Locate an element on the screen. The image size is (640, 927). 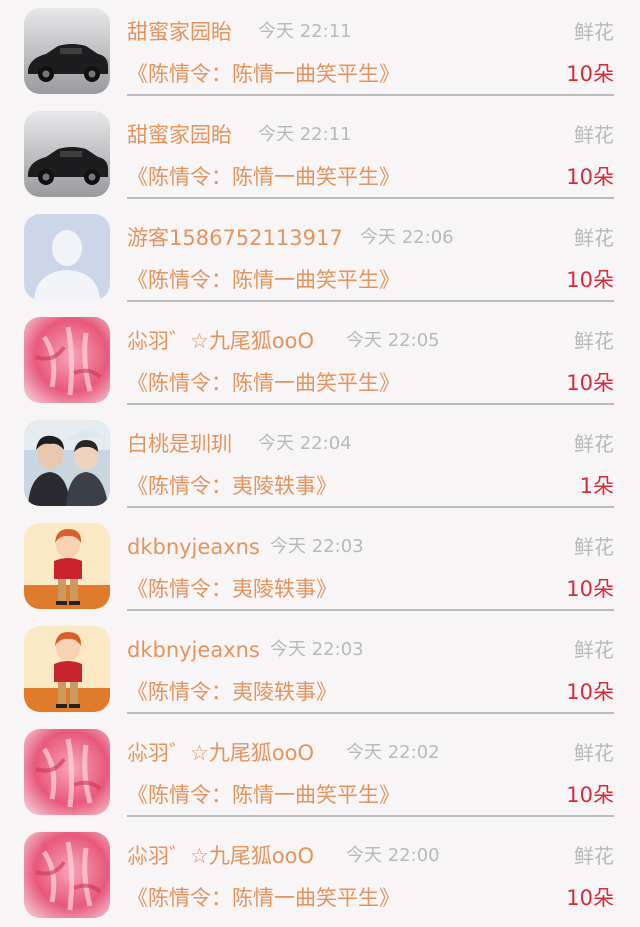
timestamp: 今天 22:05 is located at coordinates (393, 340).